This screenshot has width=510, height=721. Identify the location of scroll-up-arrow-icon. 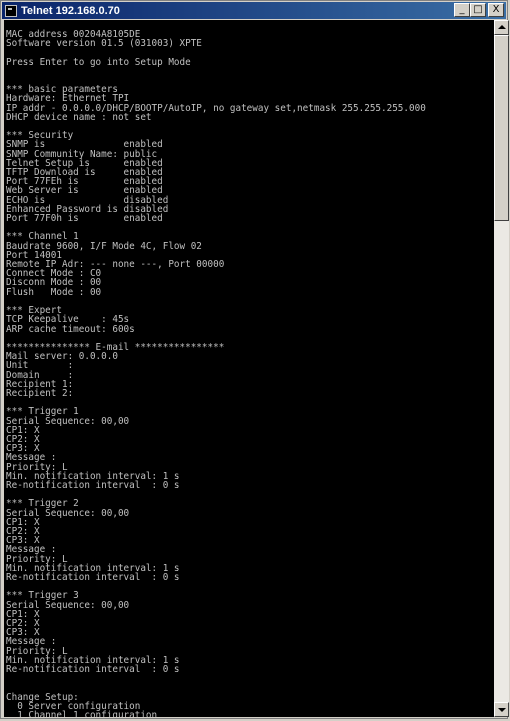
(501, 27).